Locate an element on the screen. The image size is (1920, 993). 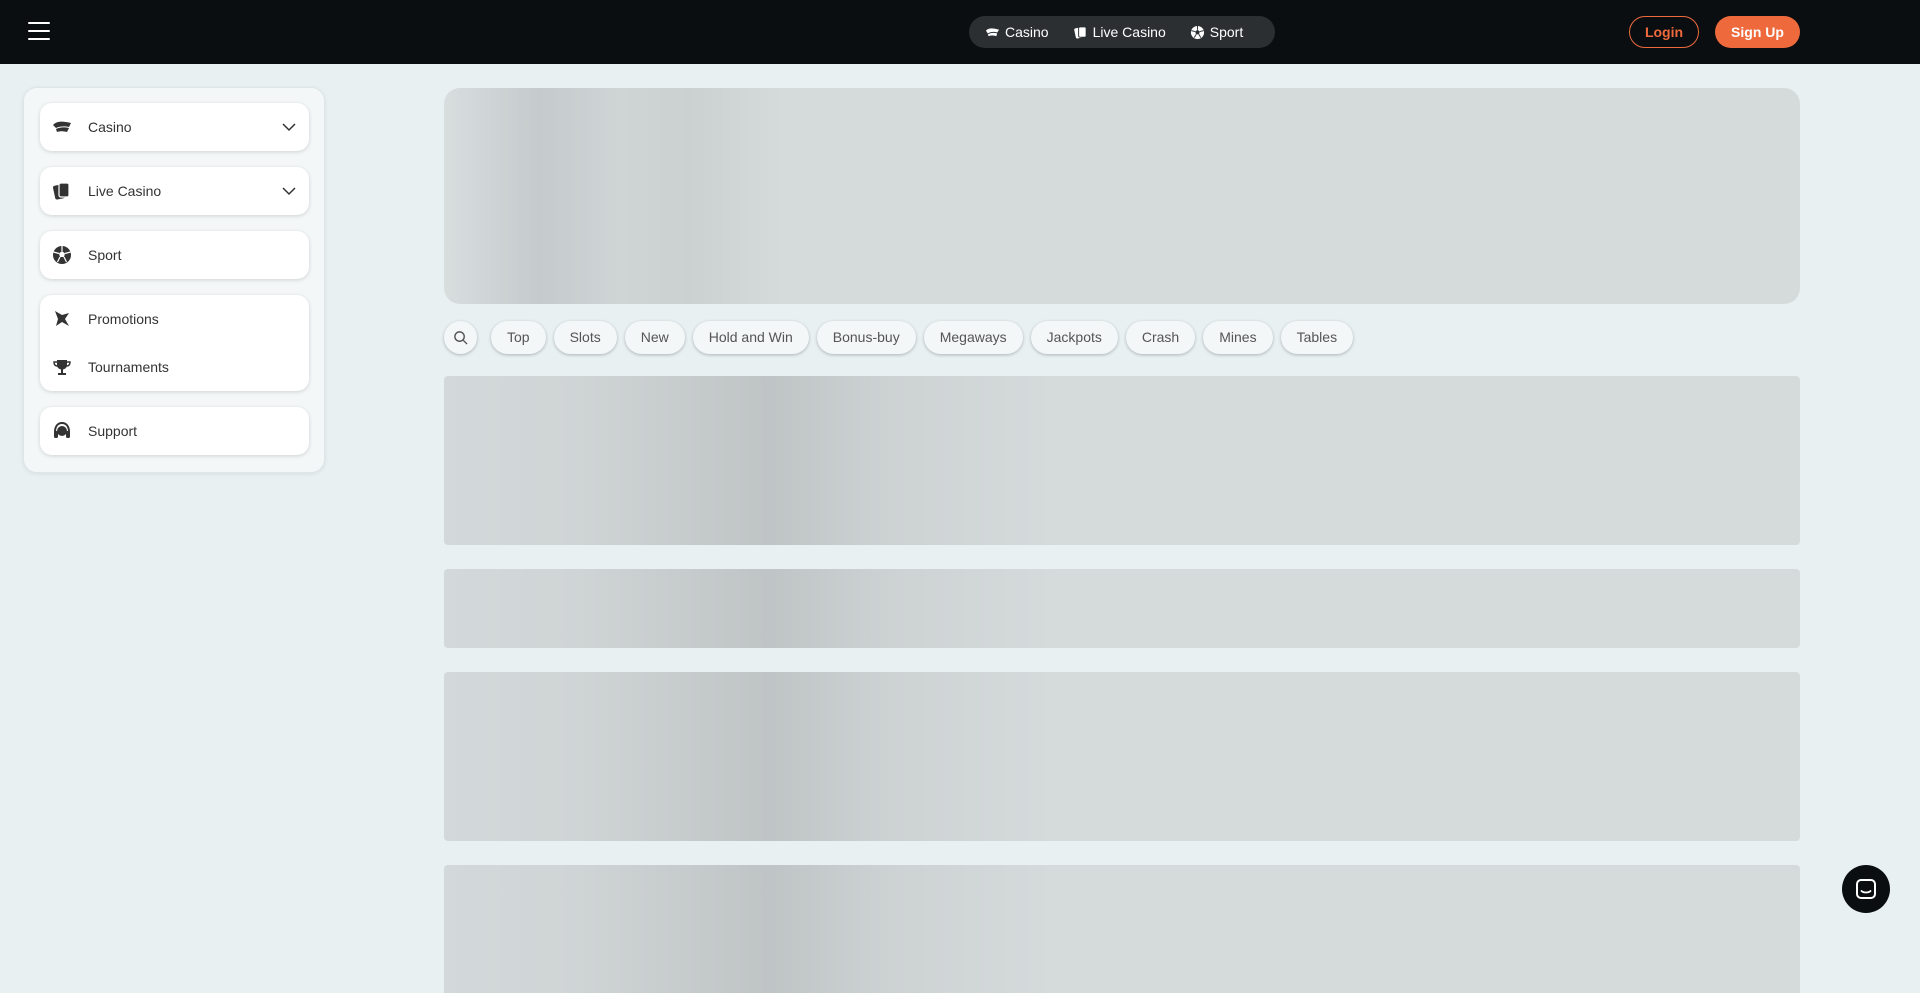
sidebar-item-support: Support is located at coordinates (174, 431).